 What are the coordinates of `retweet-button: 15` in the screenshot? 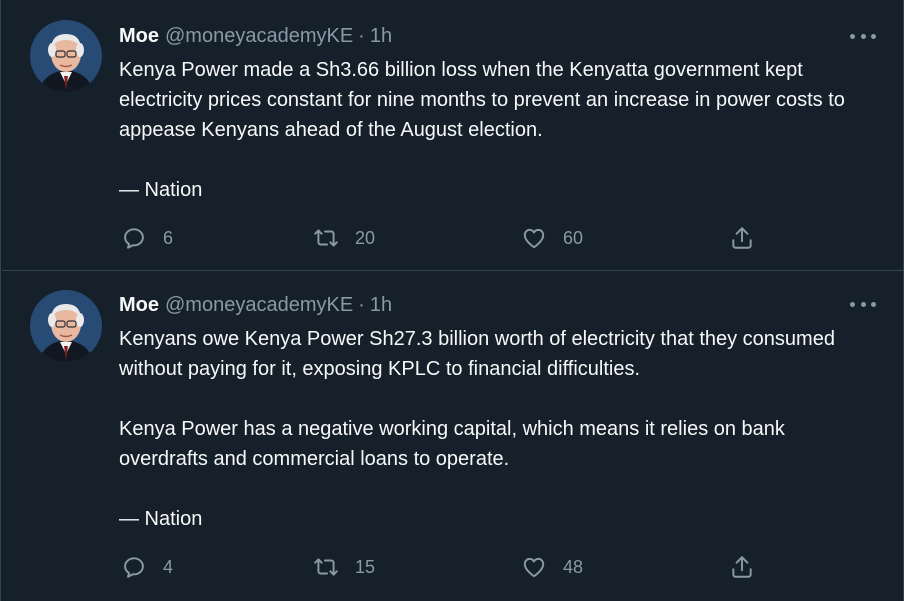 It's located at (344, 567).